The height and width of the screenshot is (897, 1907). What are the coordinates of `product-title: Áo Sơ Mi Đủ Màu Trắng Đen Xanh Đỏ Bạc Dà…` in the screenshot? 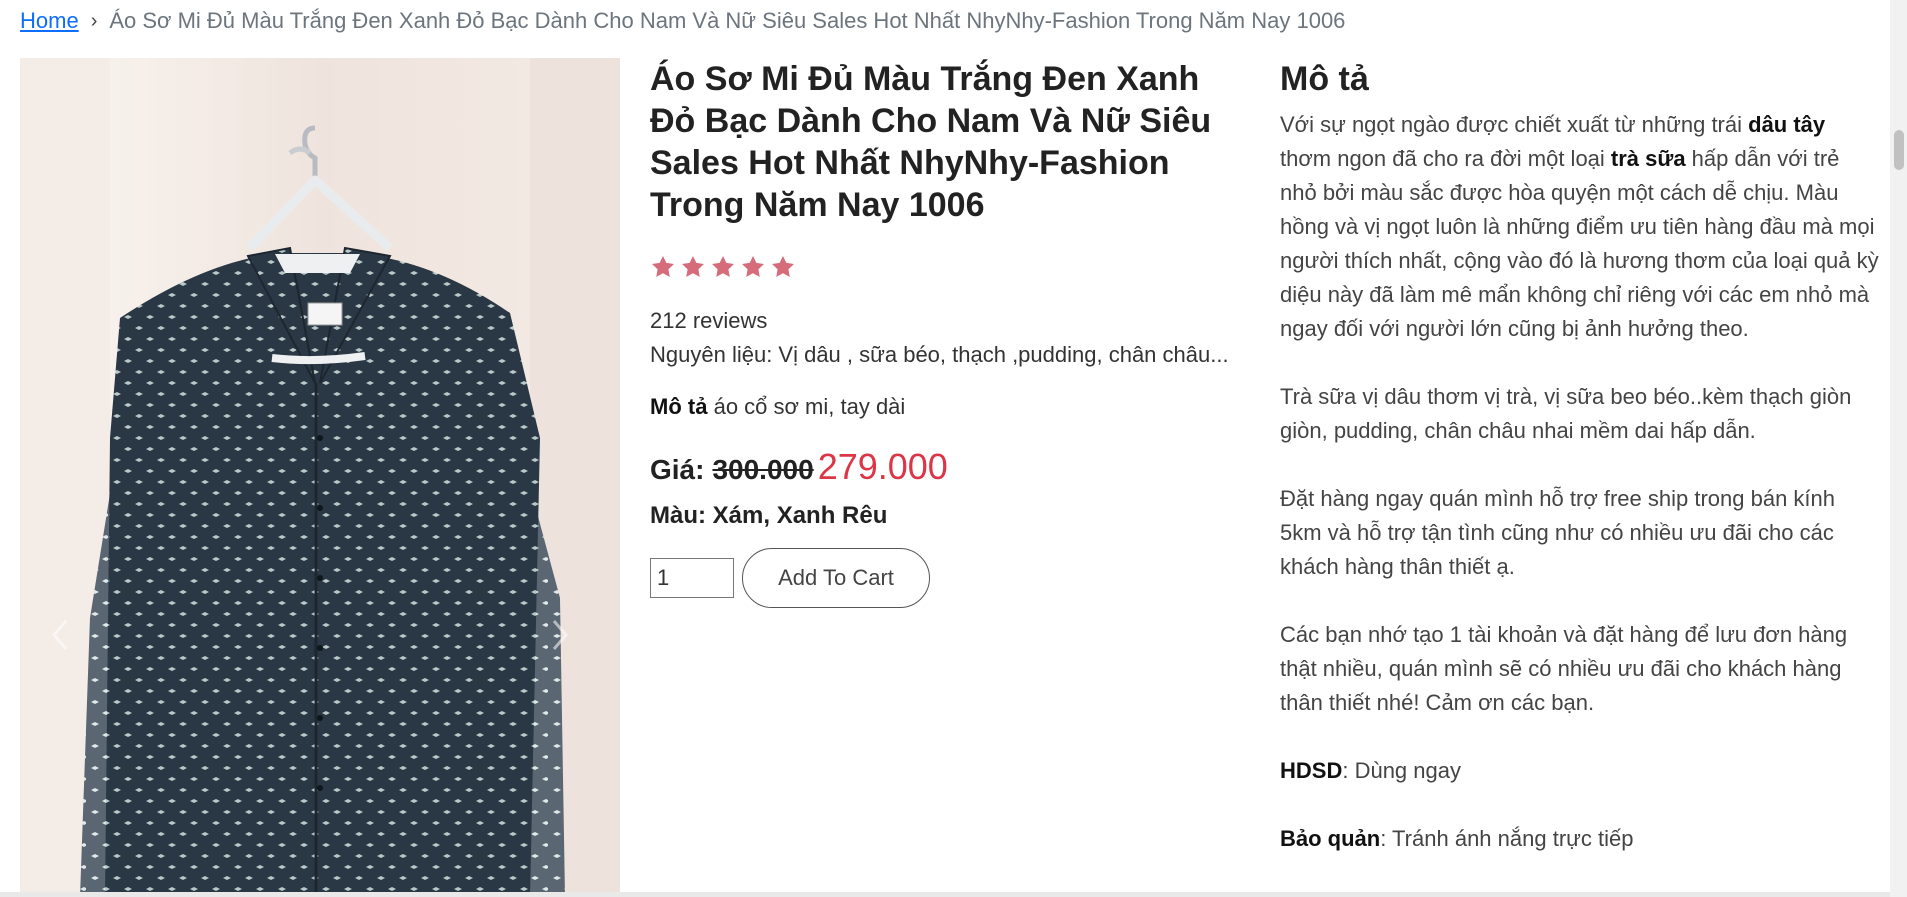 It's located at (931, 142).